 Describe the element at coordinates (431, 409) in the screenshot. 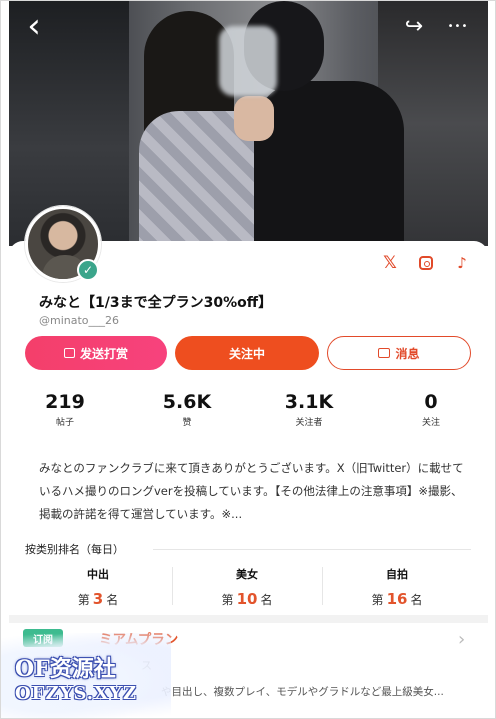

I see `stat-following: 0 关注` at that location.